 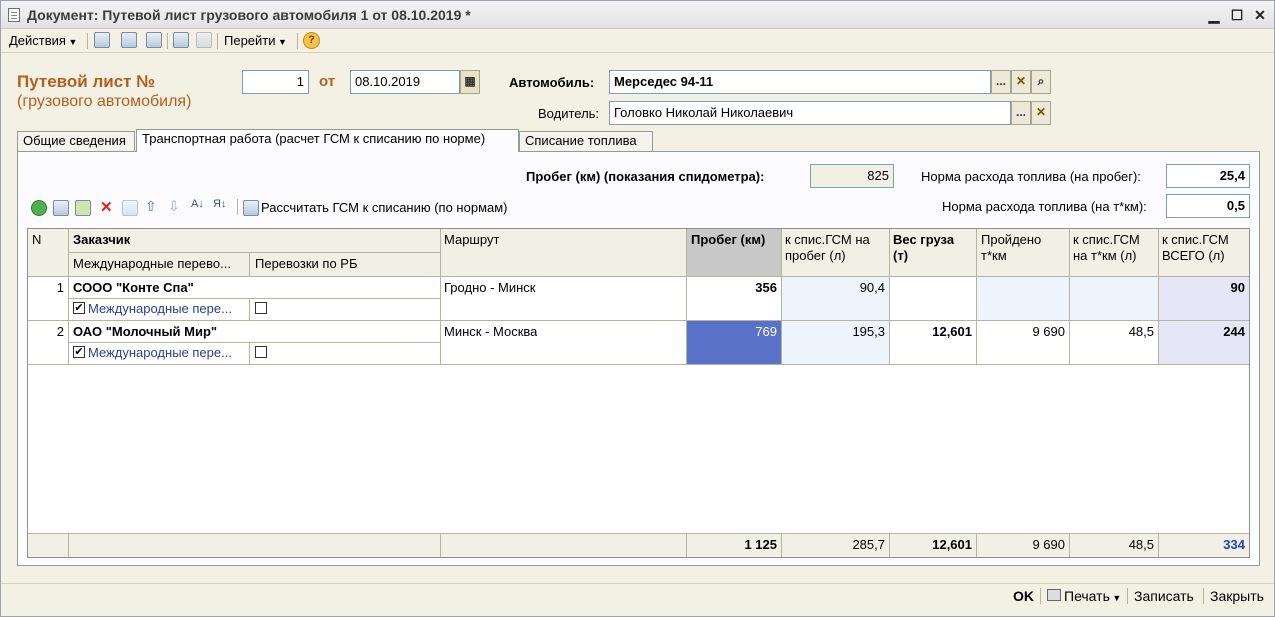 What do you see at coordinates (1054, 595) in the screenshot?
I see `printer-icon` at bounding box center [1054, 595].